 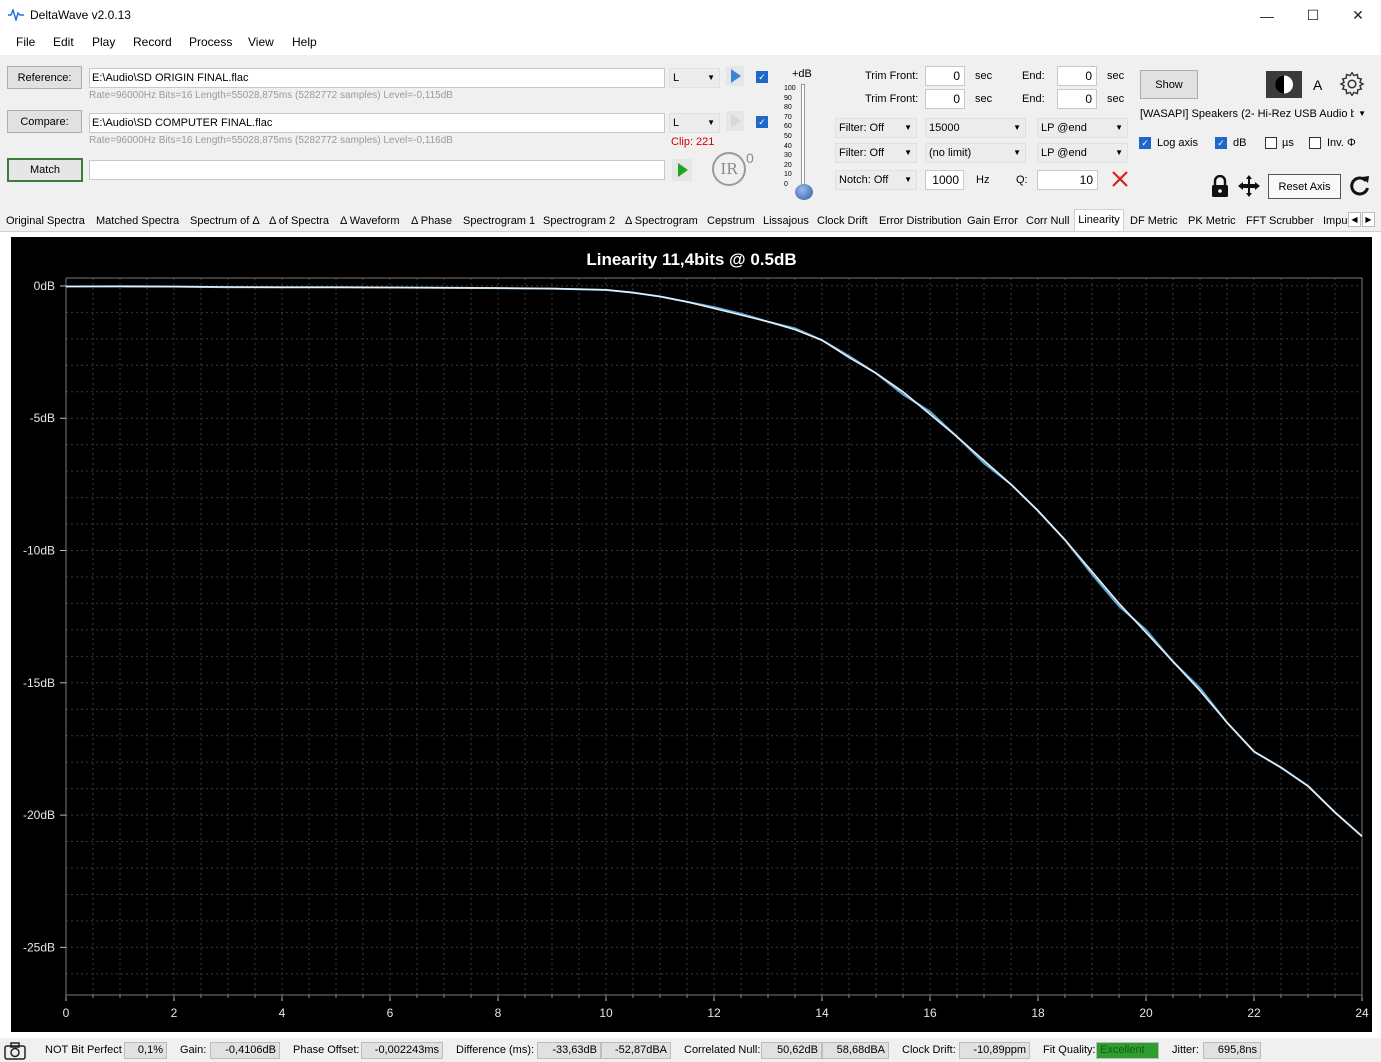 What do you see at coordinates (735, 76) in the screenshot?
I see `play-reference-icon` at bounding box center [735, 76].